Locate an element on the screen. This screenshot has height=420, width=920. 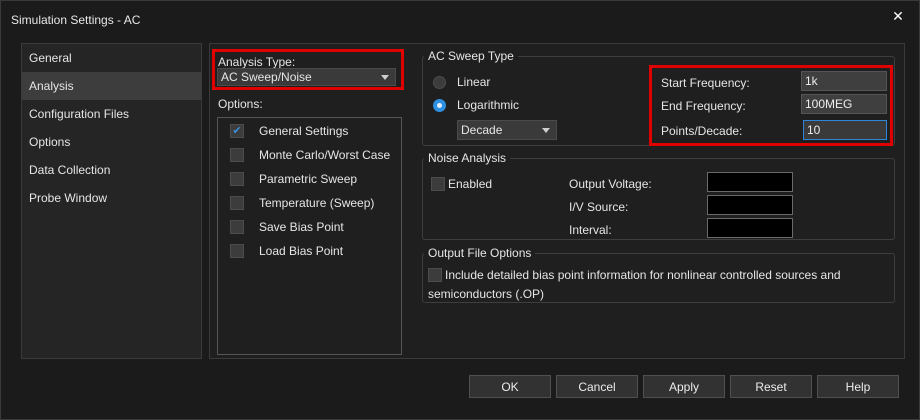
checkmark-icon: ✔ is located at coordinates (237, 131).